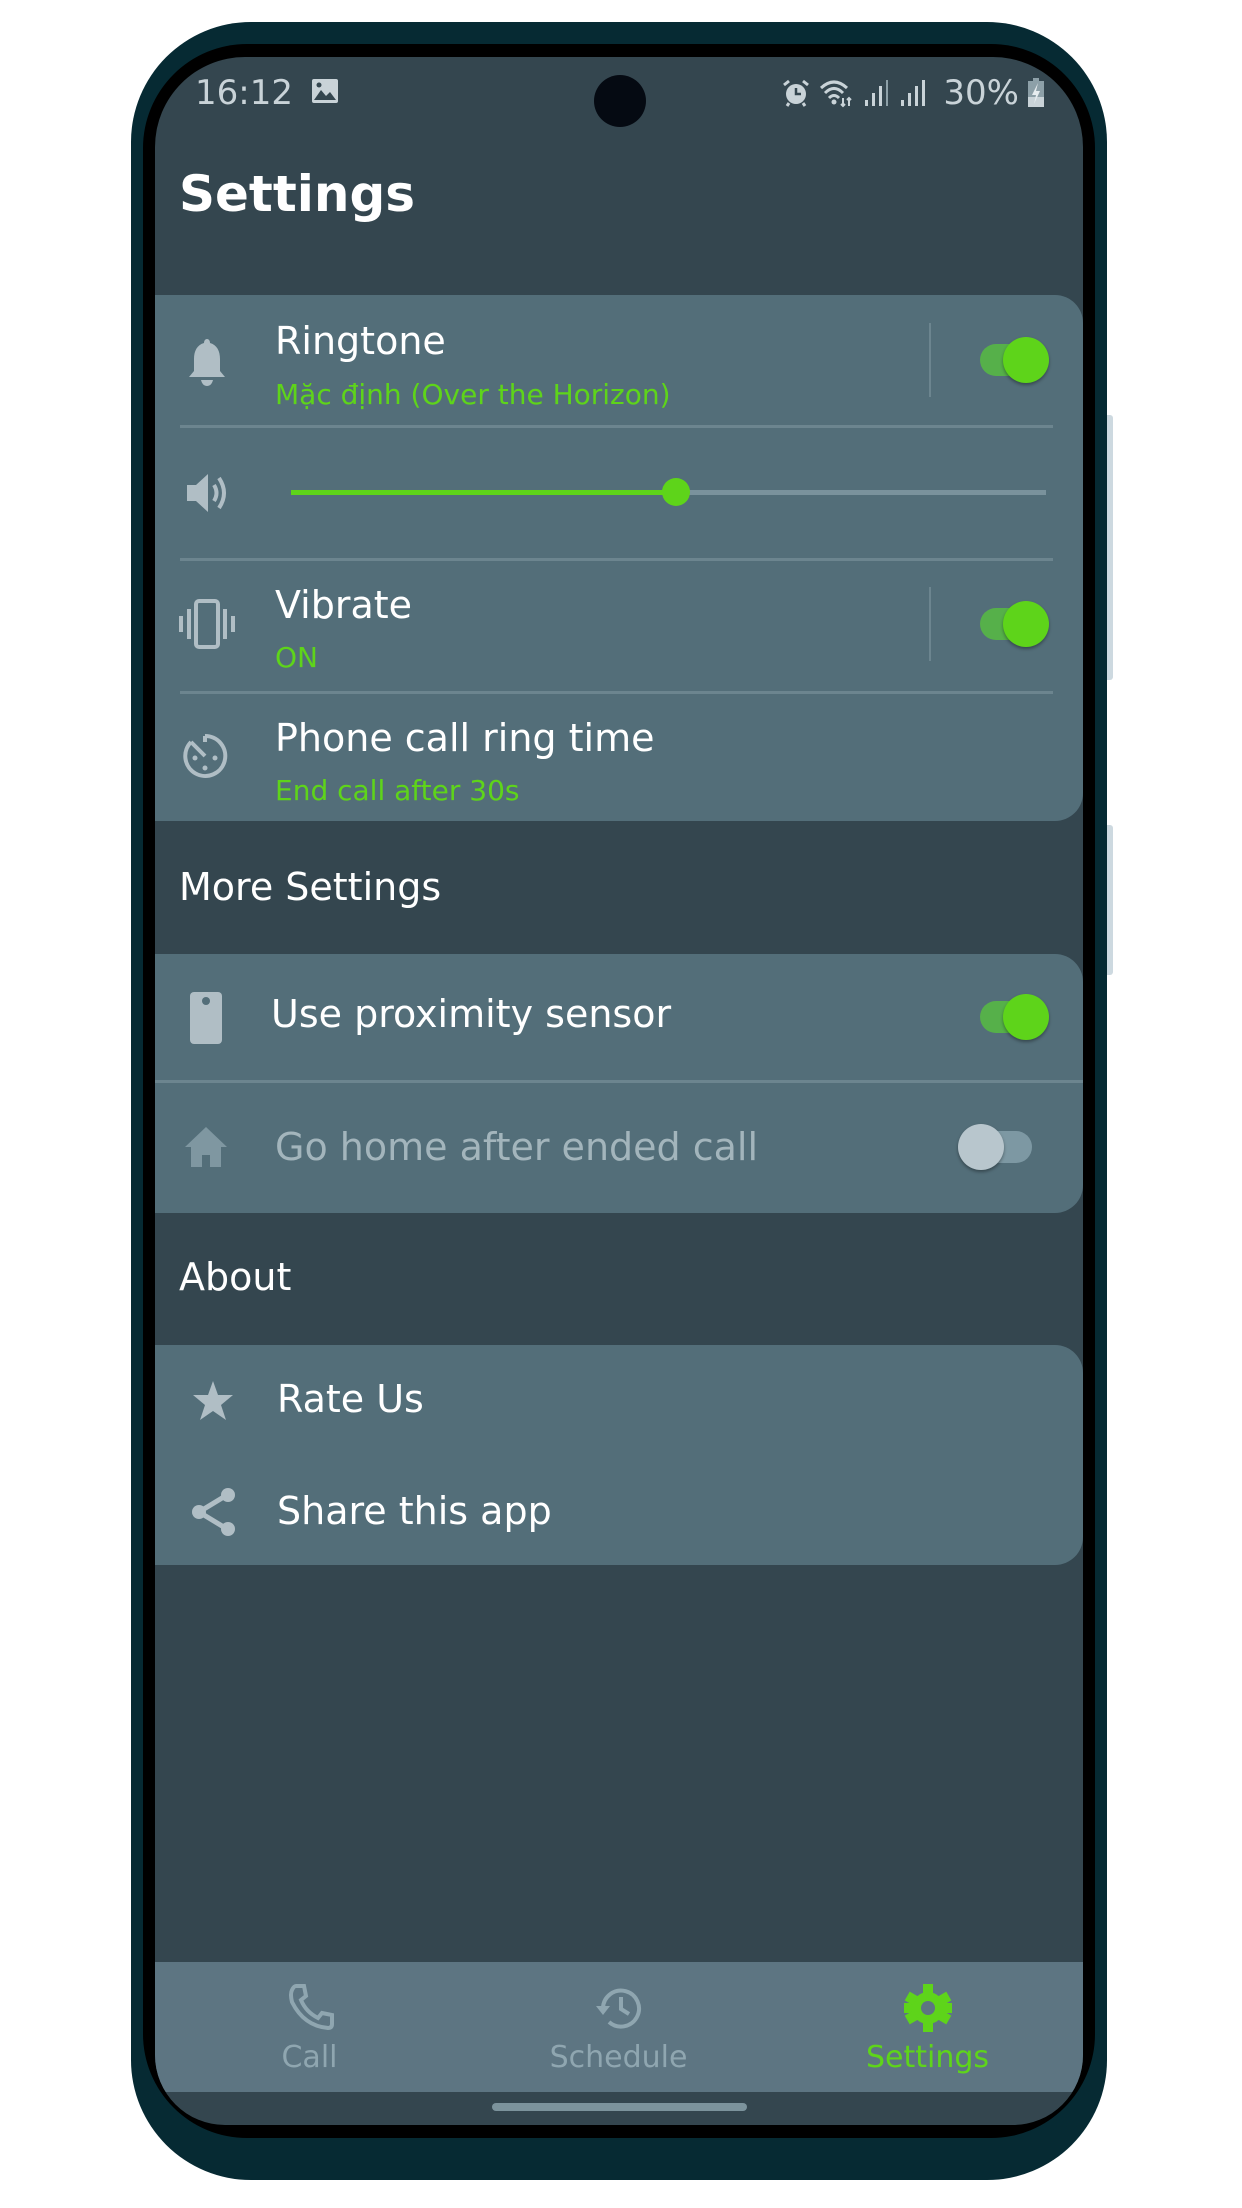  What do you see at coordinates (619, 2107) in the screenshot?
I see `home-indicator` at bounding box center [619, 2107].